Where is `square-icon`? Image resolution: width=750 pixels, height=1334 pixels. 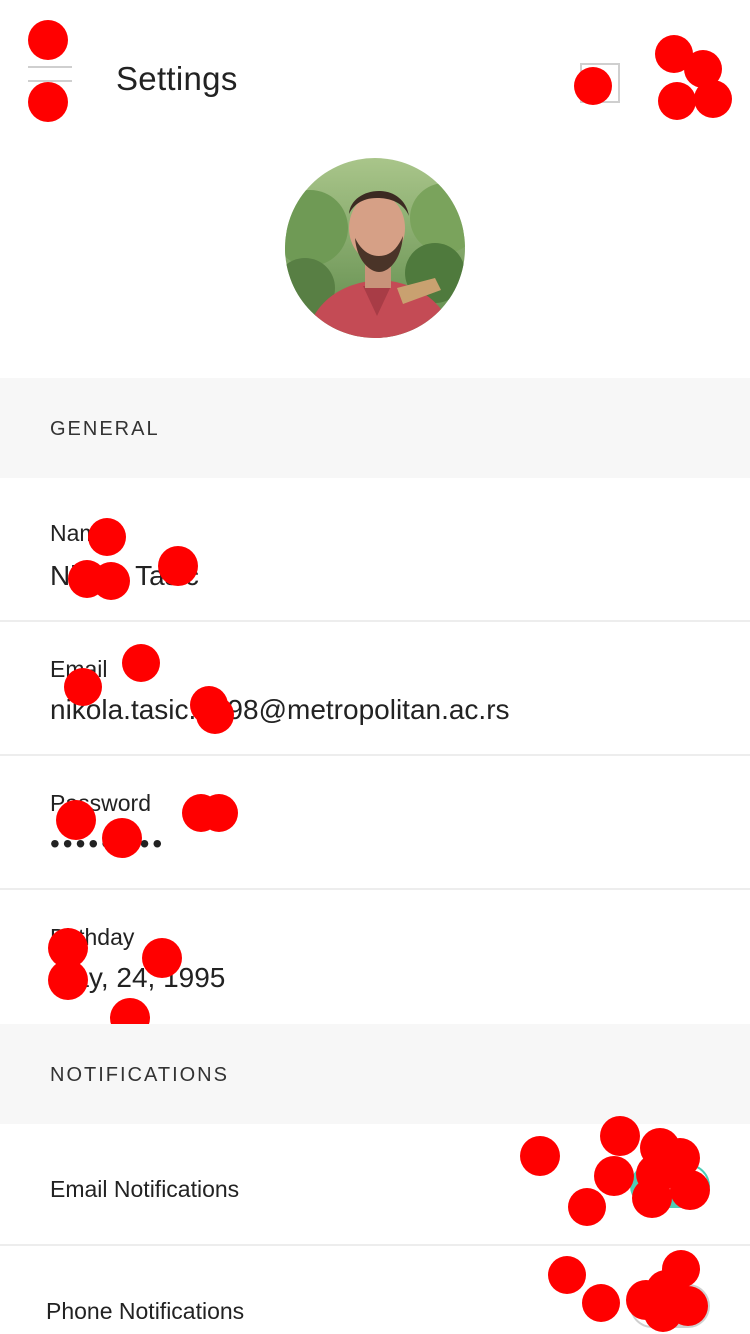
square-icon is located at coordinates (597, 84).